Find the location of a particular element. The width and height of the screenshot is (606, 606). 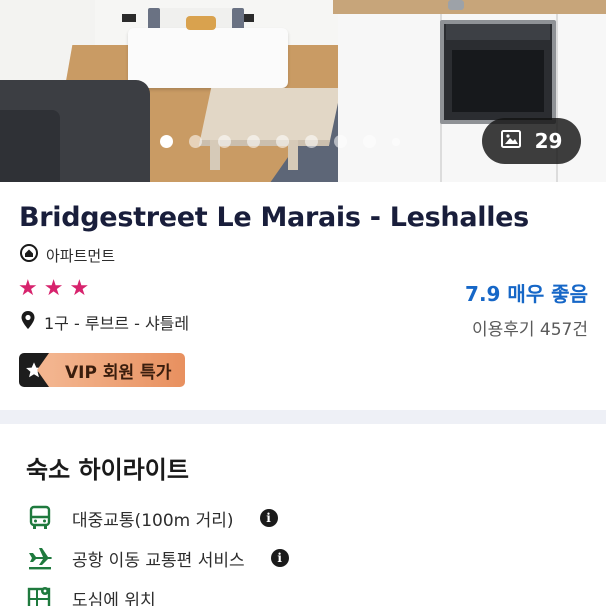

property-type-row: 아파트먼트 is located at coordinates (67, 255).